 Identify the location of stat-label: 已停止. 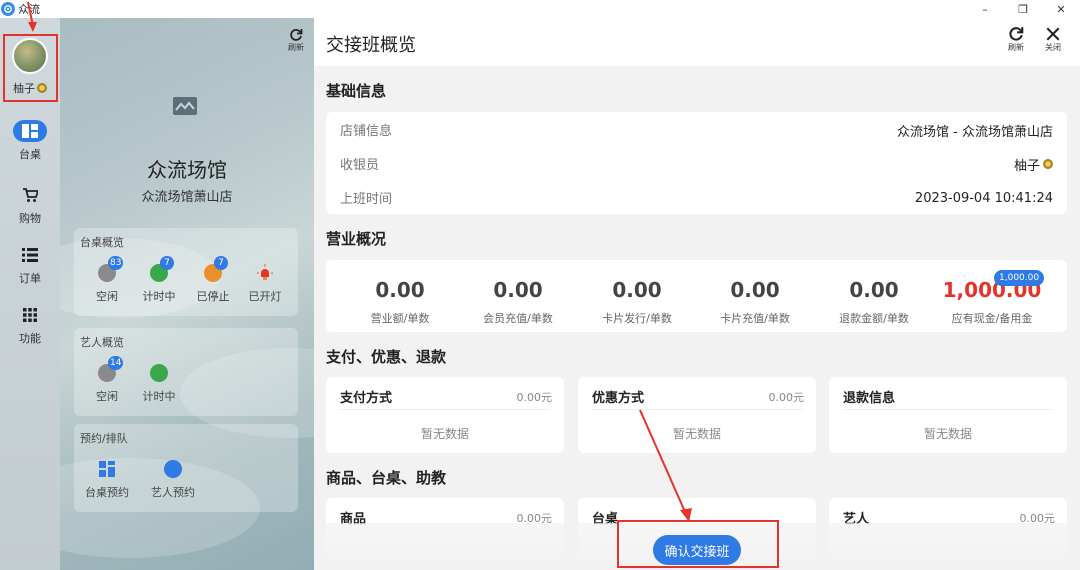
(213, 296).